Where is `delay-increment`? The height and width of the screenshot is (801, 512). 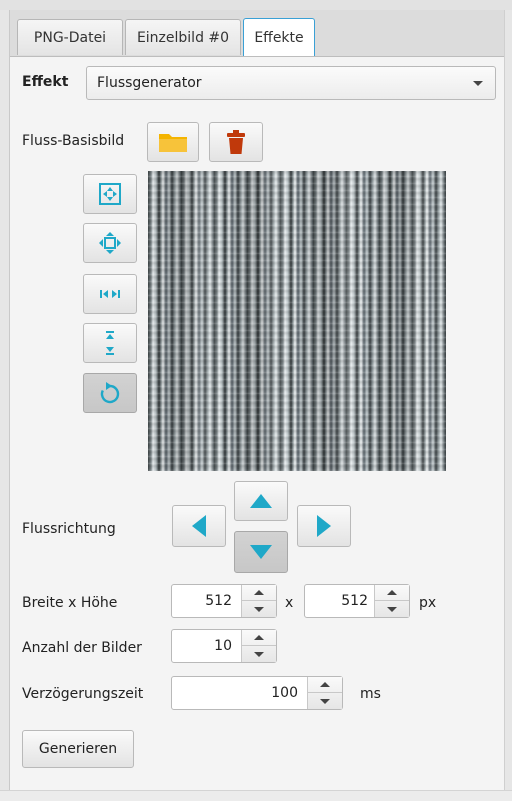
delay-increment is located at coordinates (325, 685).